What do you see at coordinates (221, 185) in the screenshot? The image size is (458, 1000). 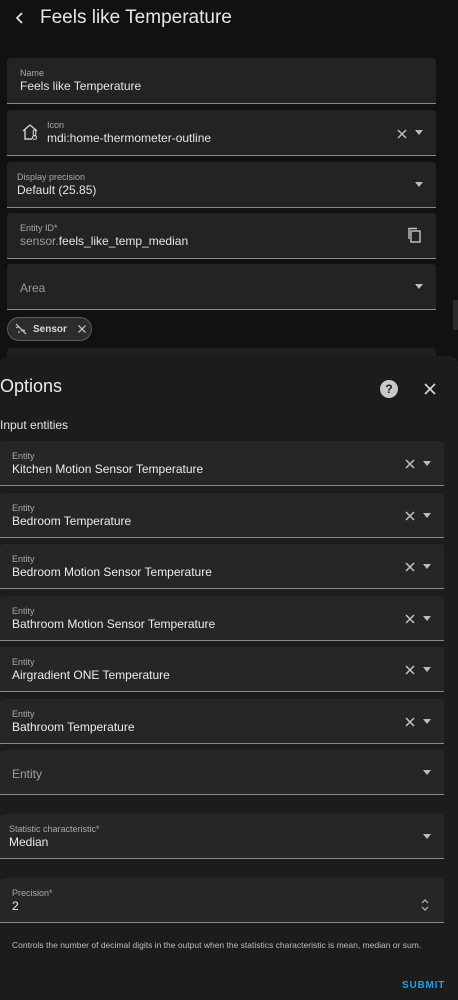 I see `display-precision-select: Display precision Default (25.85)` at bounding box center [221, 185].